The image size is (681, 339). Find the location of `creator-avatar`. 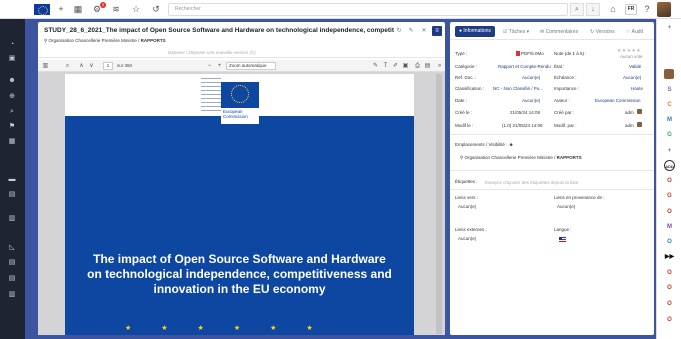

creator-avatar is located at coordinates (639, 111).